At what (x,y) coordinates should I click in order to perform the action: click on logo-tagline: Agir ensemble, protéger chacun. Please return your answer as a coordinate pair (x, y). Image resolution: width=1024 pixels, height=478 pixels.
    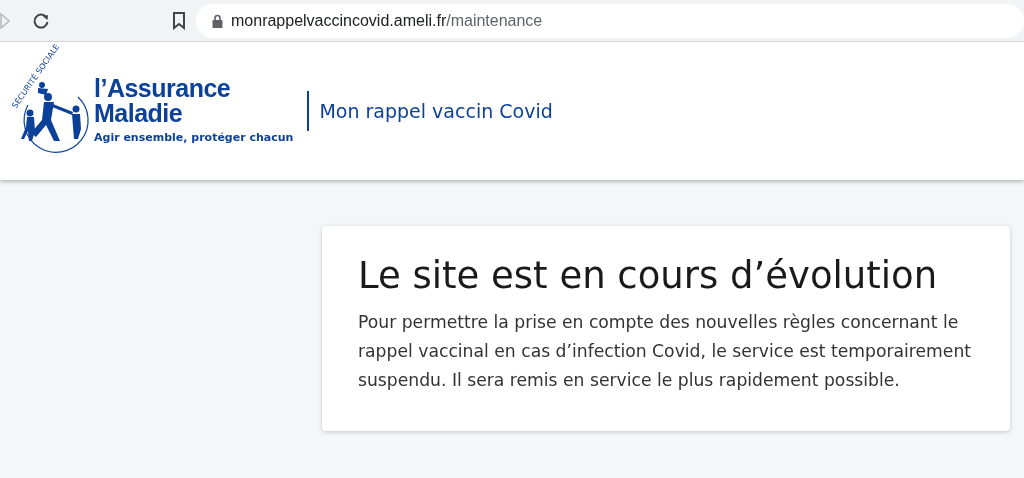
    Looking at the image, I should click on (194, 137).